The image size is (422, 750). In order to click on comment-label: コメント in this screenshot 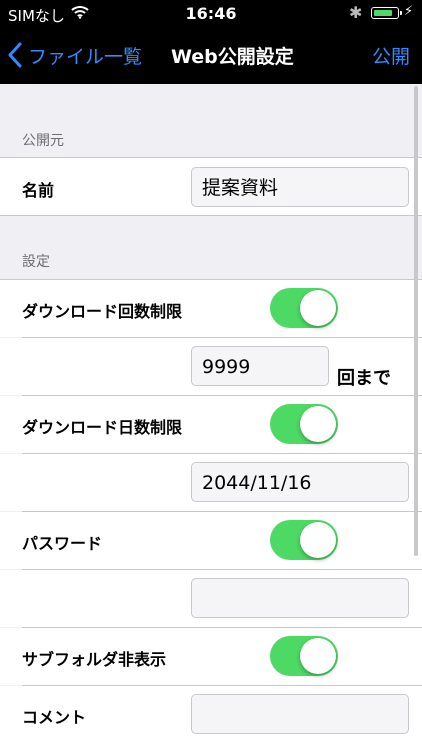, I will do `click(54, 717)`.